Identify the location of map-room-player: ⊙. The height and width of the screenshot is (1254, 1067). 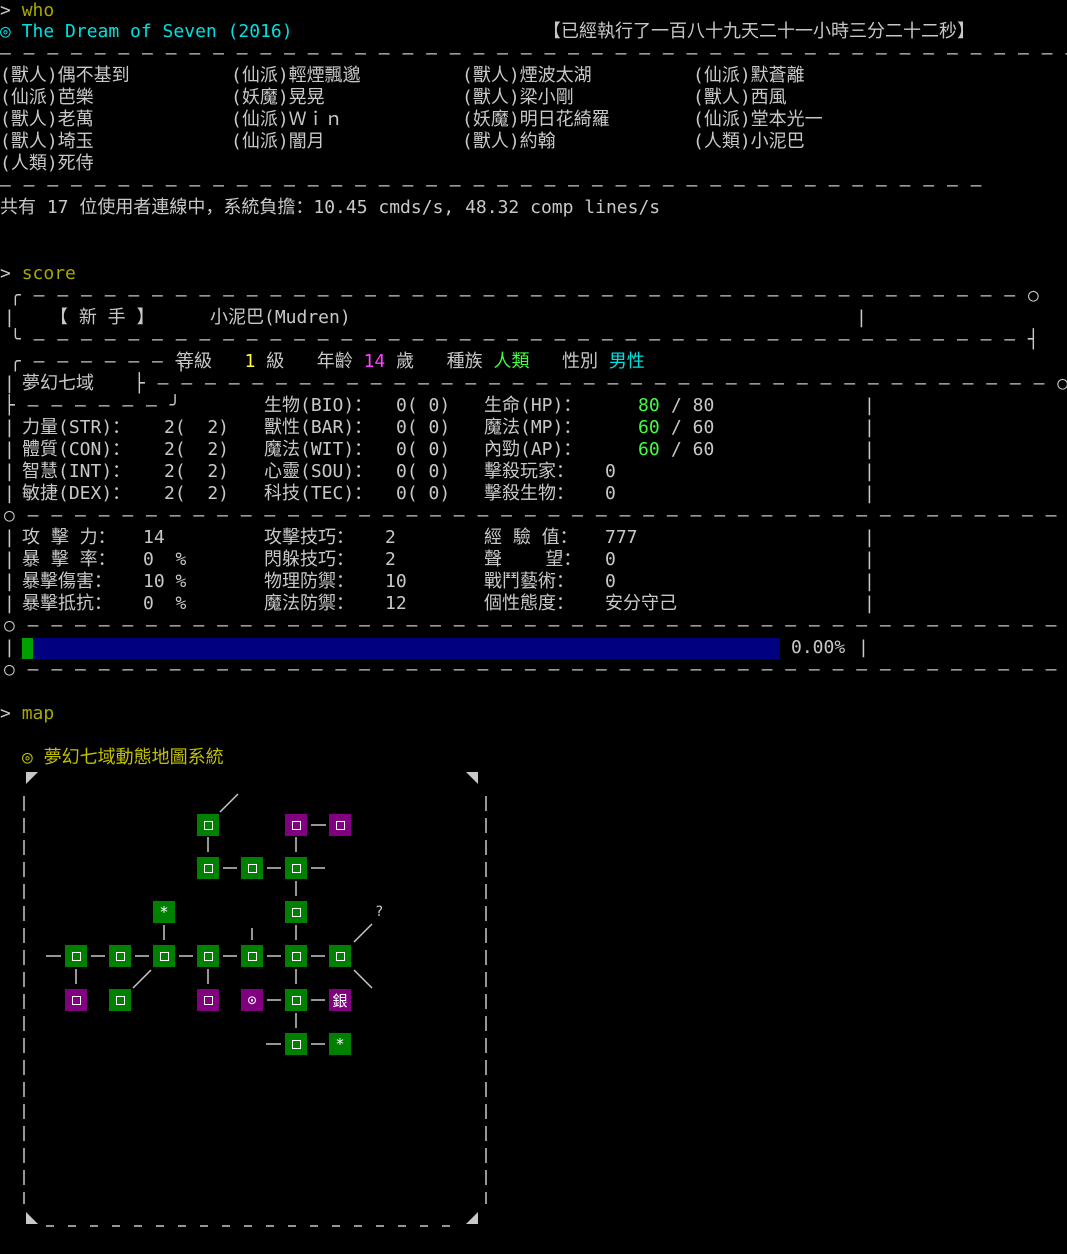
(252, 1000).